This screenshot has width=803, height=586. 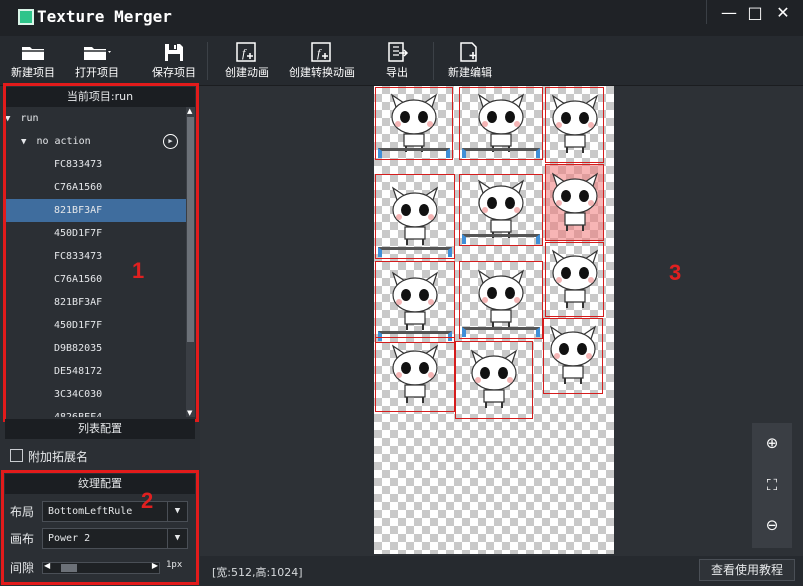 I want to click on new-edit-button: 新建编辑, so click(x=470, y=60).